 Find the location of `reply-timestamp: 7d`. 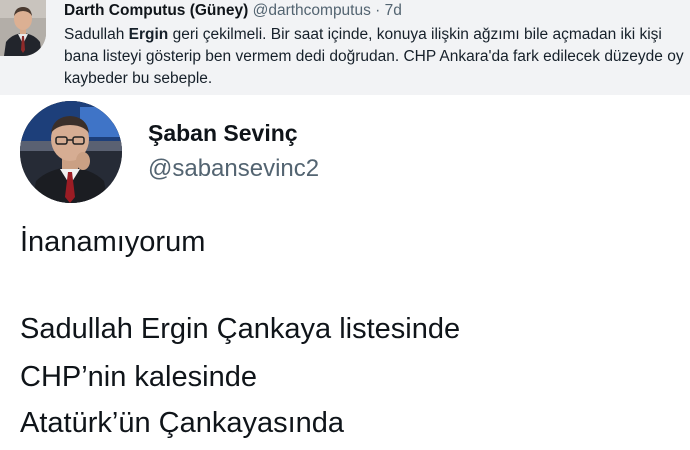

reply-timestamp: 7d is located at coordinates (393, 10).